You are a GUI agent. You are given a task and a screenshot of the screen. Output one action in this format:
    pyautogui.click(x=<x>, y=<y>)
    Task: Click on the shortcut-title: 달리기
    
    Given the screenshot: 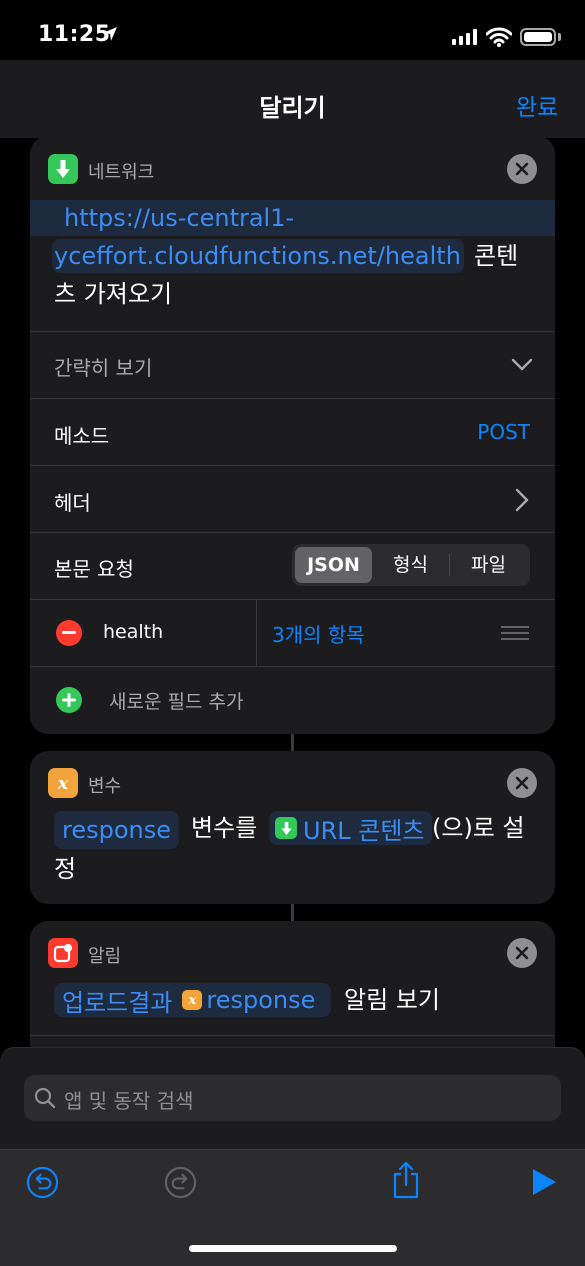 What is the action you would take?
    pyautogui.click(x=292, y=105)
    